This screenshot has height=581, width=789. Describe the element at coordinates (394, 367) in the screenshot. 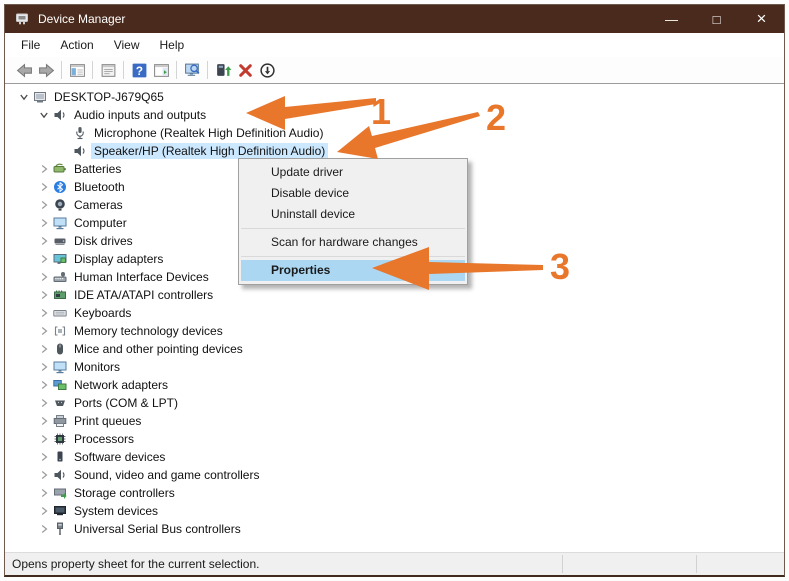

I see `tree-item-monitors: Monitors` at that location.